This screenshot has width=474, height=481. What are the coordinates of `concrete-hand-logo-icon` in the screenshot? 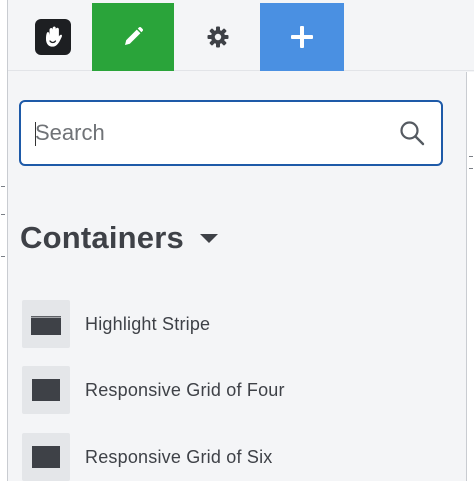 It's located at (53, 37).